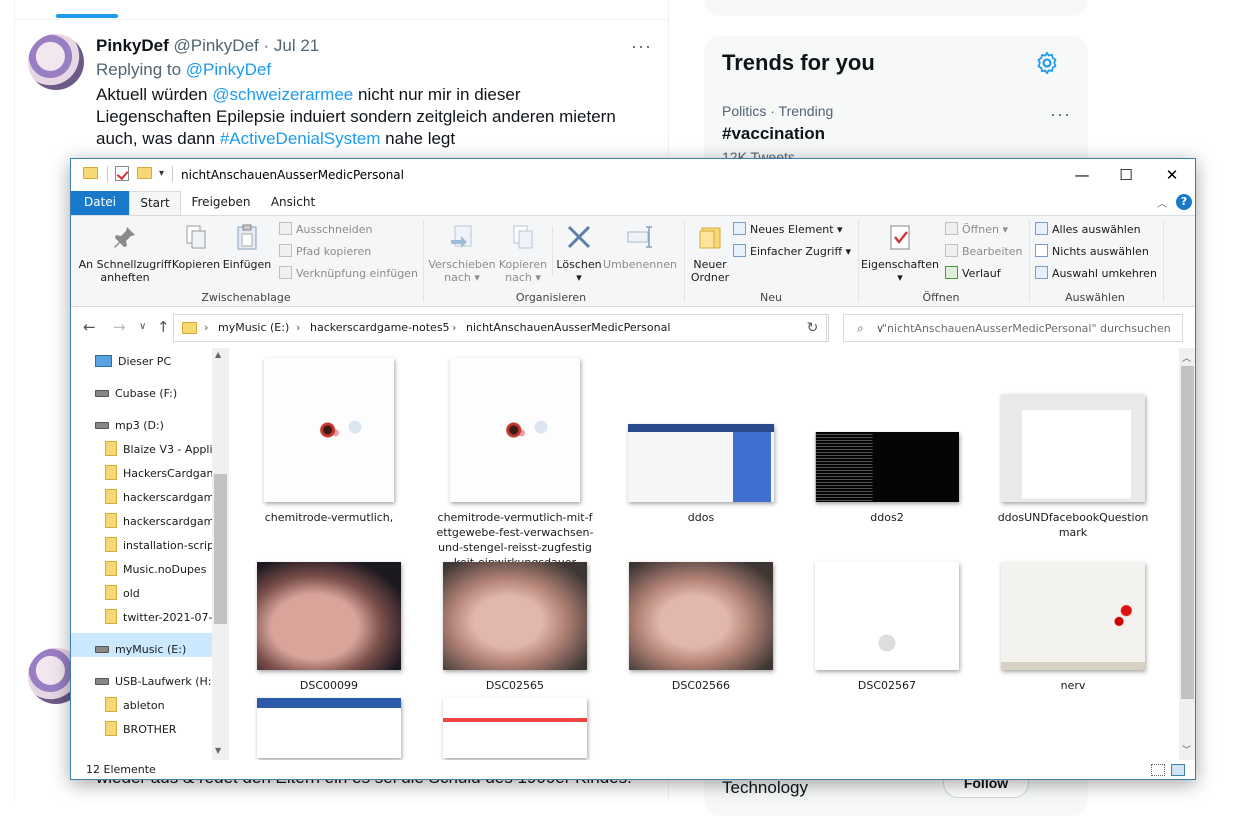 The height and width of the screenshot is (816, 1248). Describe the element at coordinates (135, 706) in the screenshot. I see `nav-item: ableton` at that location.